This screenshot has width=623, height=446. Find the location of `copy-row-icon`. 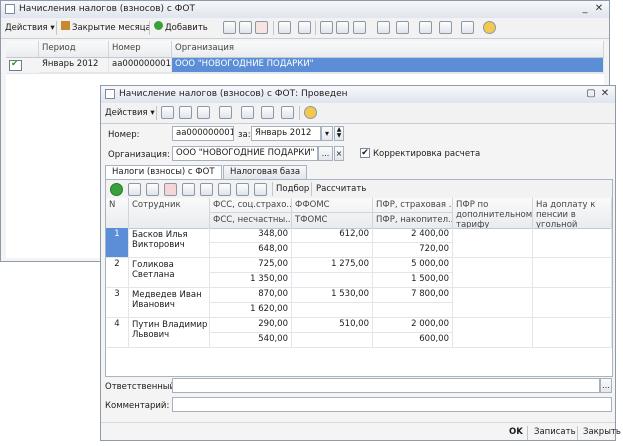

copy-row-icon is located at coordinates (134, 189).